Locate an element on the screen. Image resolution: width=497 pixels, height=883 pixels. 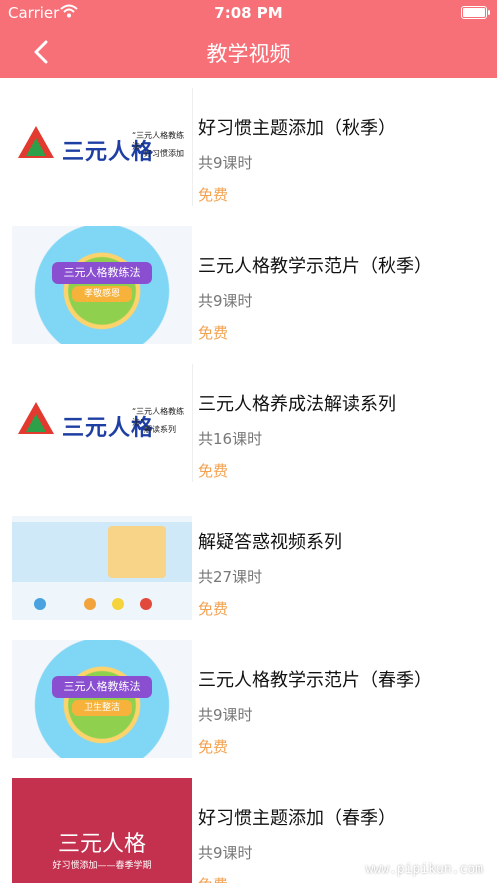
video-thumbnail: 三元人格 “三元人格教练法” 好习惯添加 is located at coordinates (102, 147).